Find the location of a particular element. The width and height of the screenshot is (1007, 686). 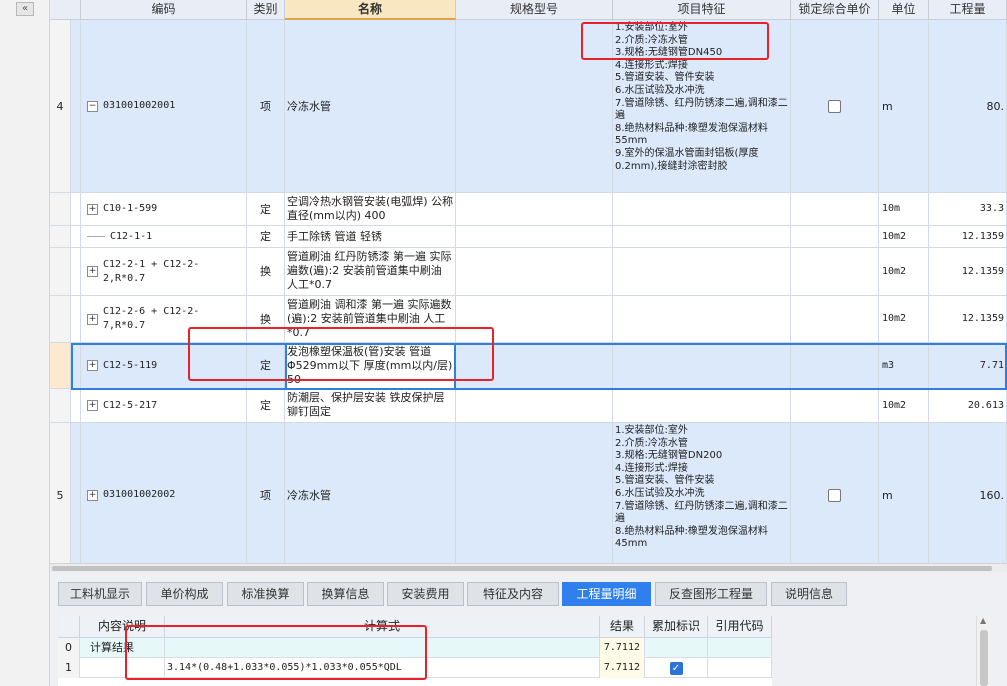

horizontal-scrollbar is located at coordinates (528, 567).